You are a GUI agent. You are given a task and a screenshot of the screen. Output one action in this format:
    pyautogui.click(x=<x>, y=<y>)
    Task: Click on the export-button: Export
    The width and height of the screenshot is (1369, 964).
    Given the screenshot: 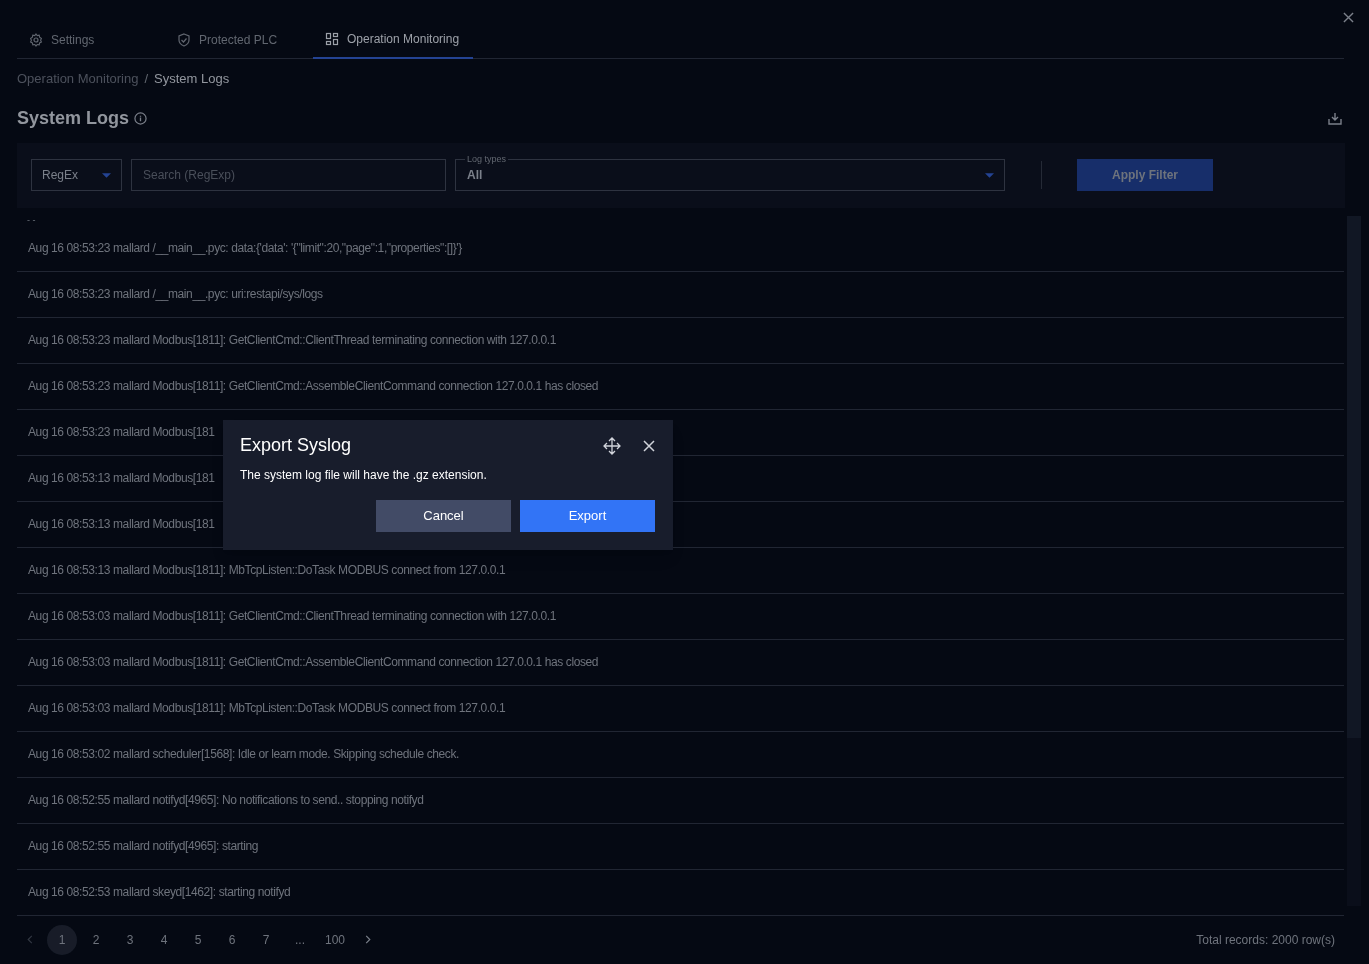 What is the action you would take?
    pyautogui.click(x=587, y=516)
    